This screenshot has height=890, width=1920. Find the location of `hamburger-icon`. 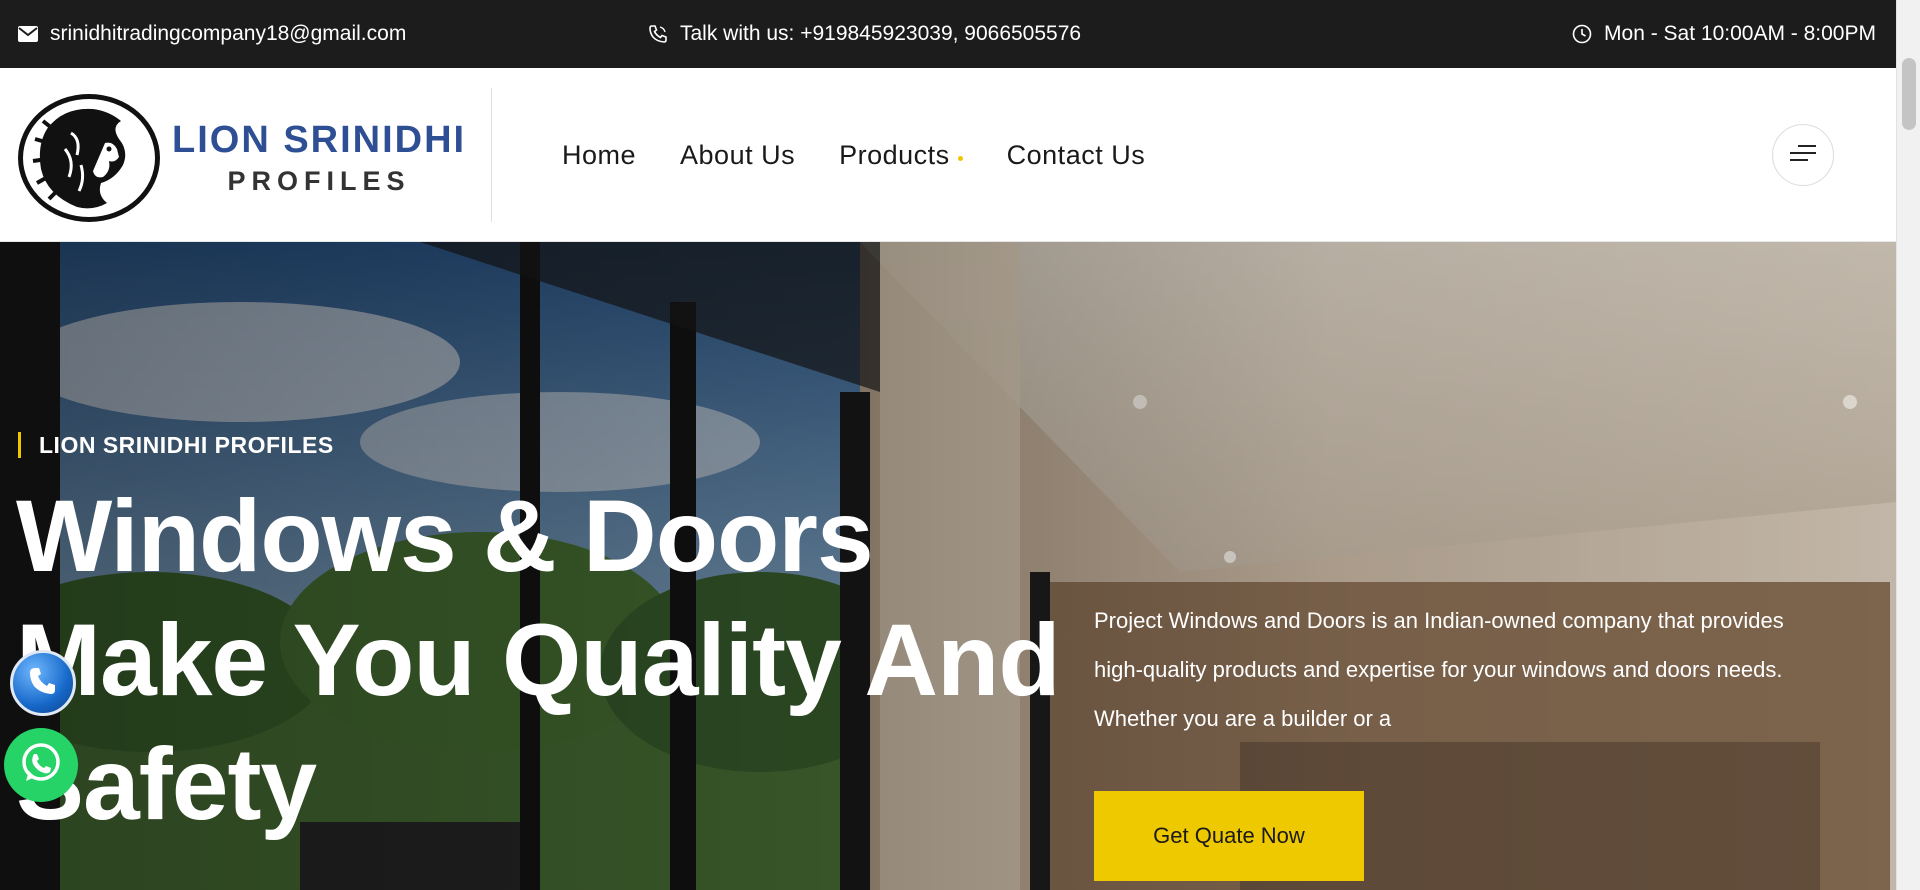

hamburger-icon is located at coordinates (1803, 155).